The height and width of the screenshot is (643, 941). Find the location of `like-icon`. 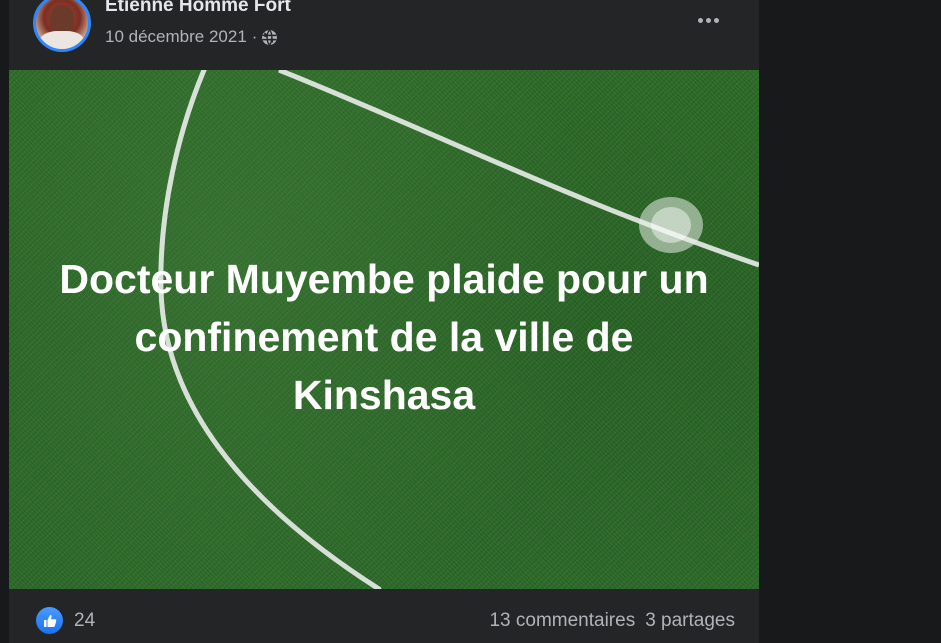

like-icon is located at coordinates (49, 620).